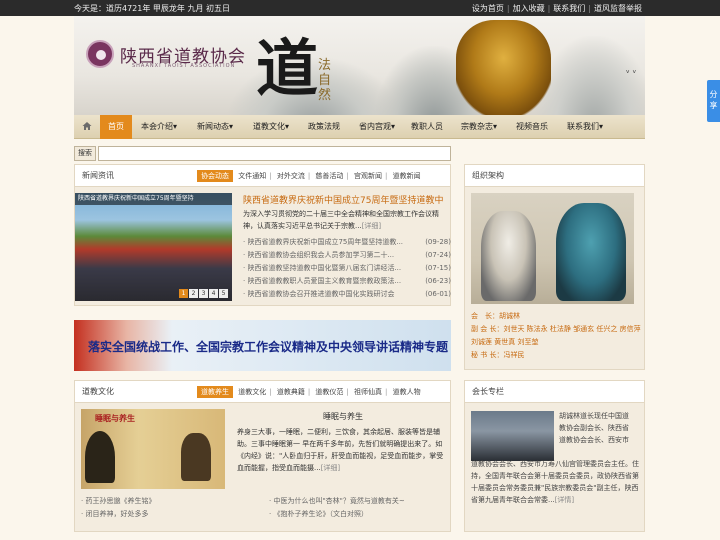 This screenshot has width=720, height=540. Describe the element at coordinates (85, 153) in the screenshot. I see `search-button: 搜索` at that location.